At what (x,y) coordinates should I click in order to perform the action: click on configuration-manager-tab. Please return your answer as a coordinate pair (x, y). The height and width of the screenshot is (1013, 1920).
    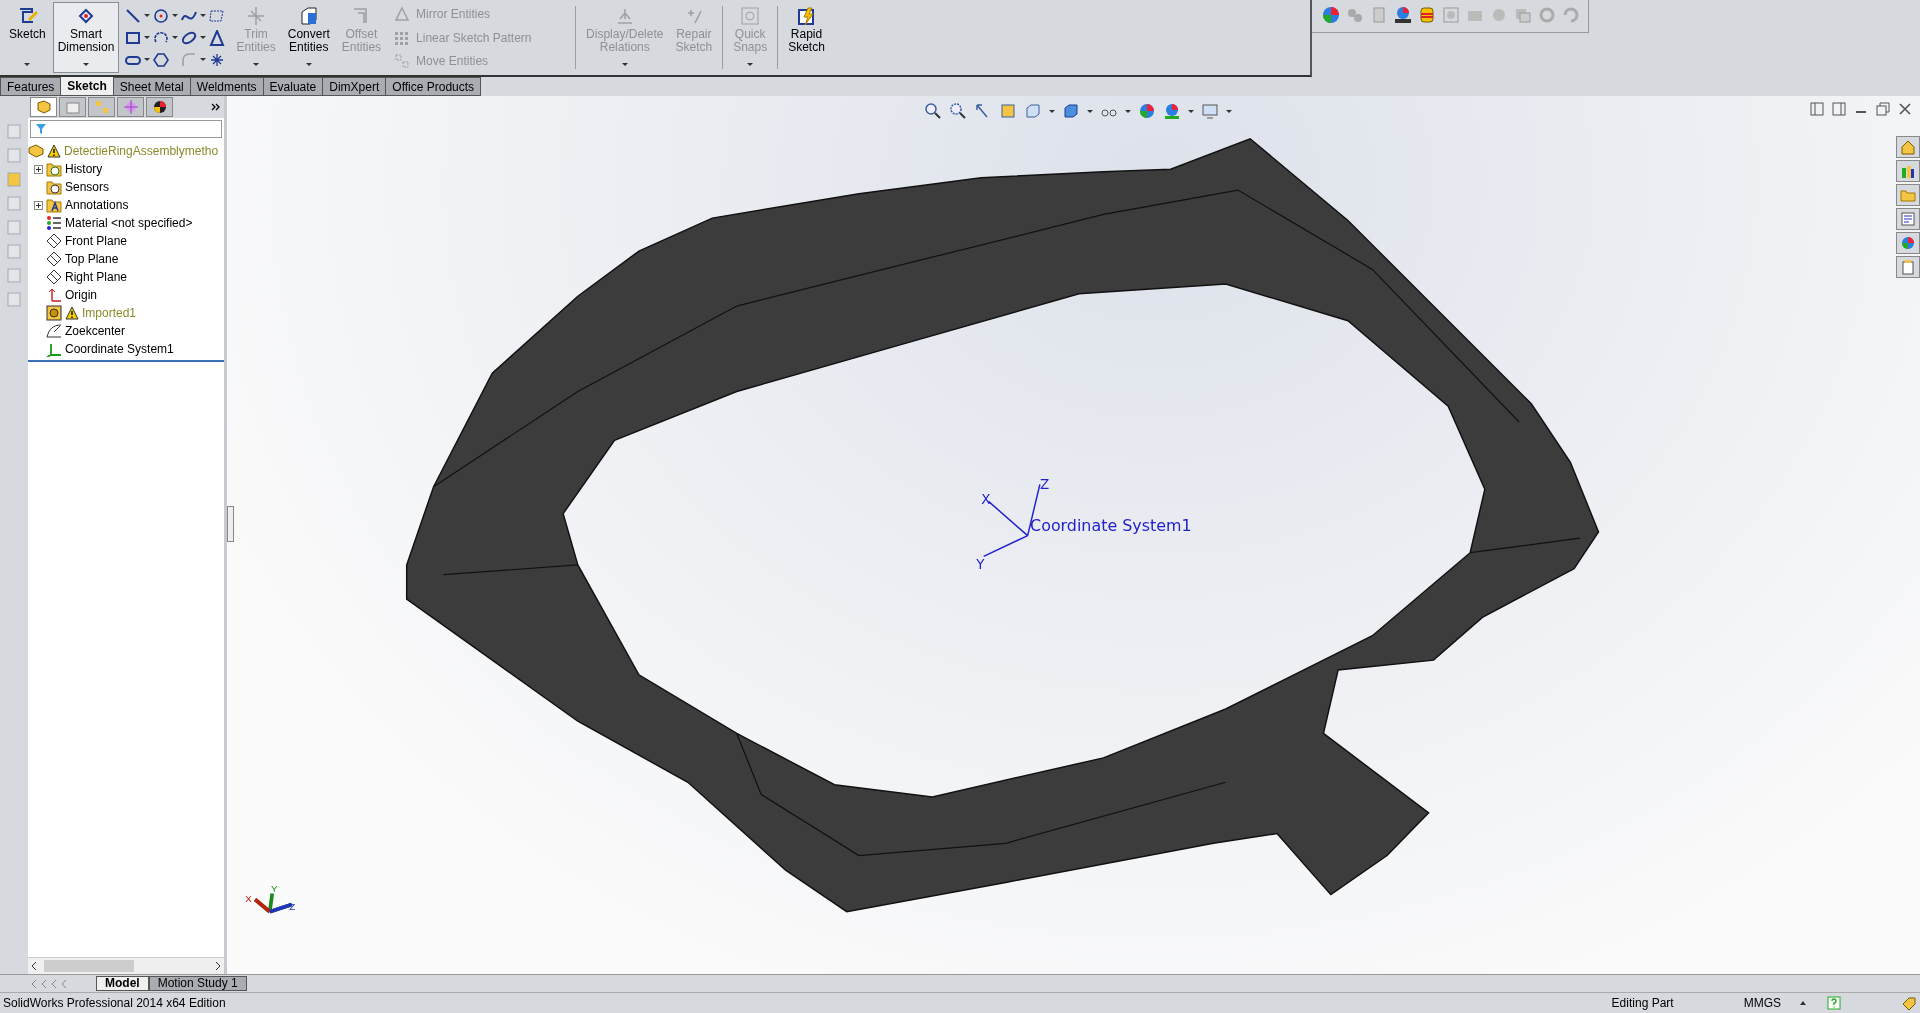
    Looking at the image, I should click on (101, 107).